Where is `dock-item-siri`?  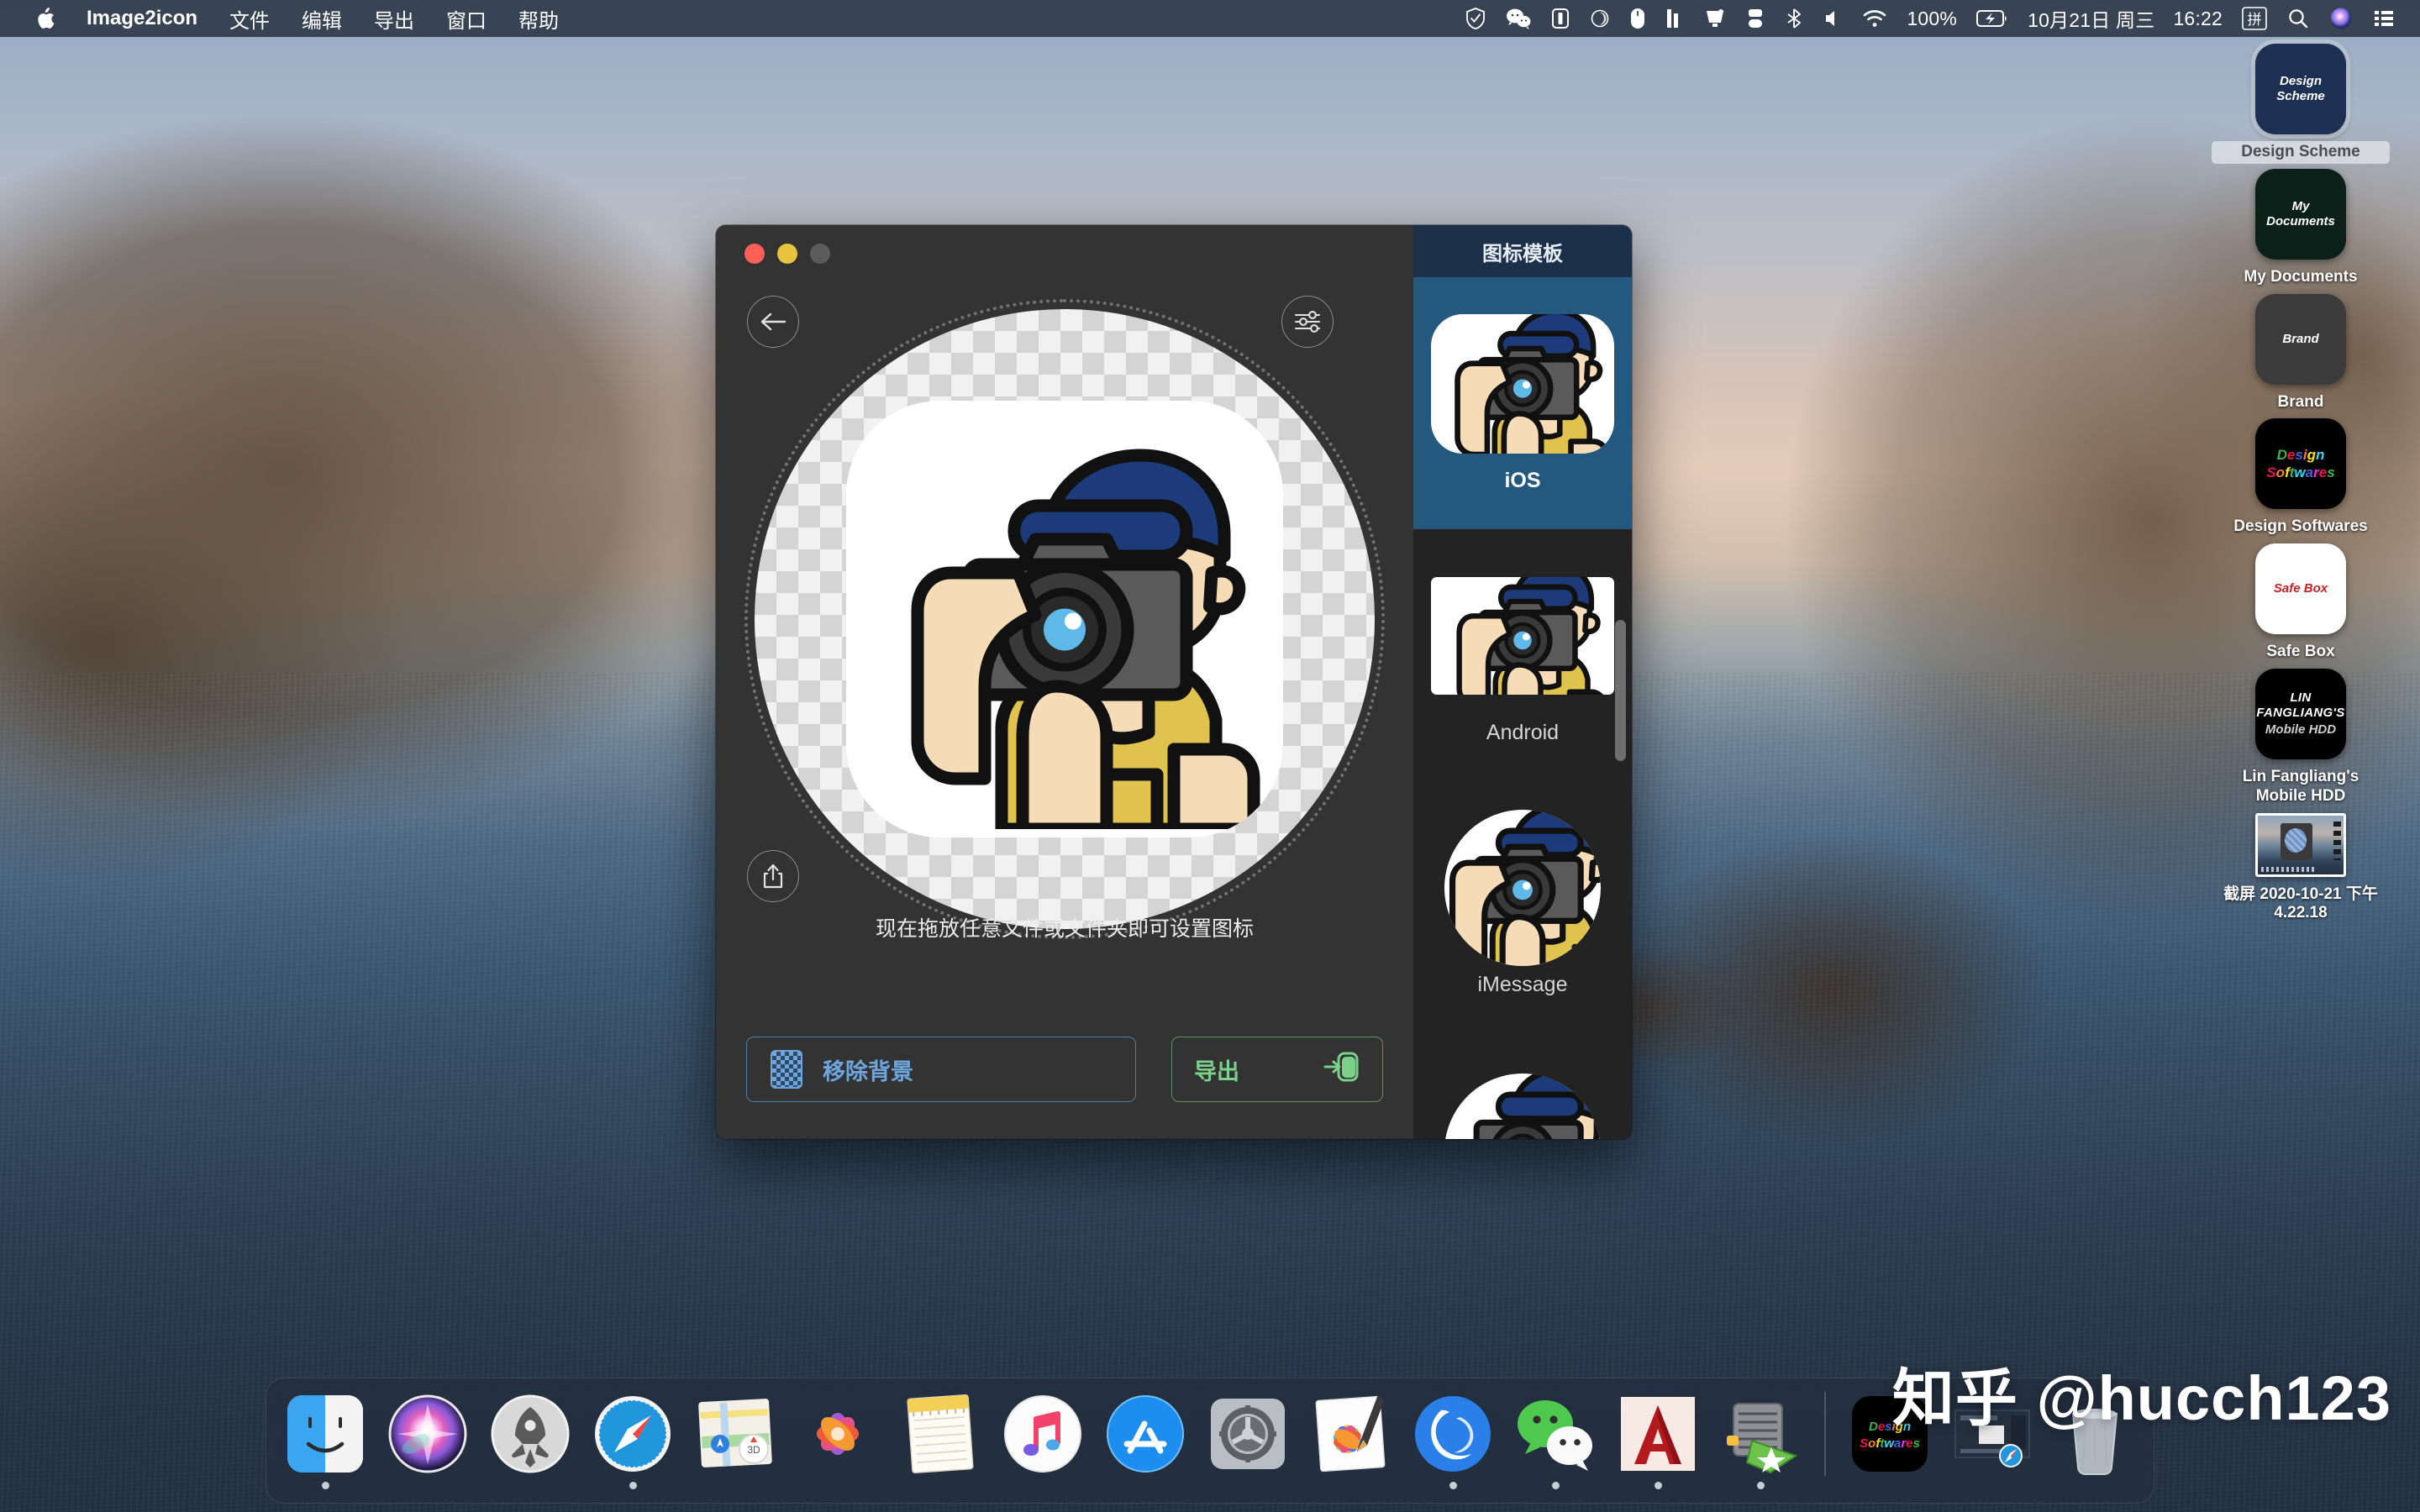
dock-item-siri is located at coordinates (428, 1439).